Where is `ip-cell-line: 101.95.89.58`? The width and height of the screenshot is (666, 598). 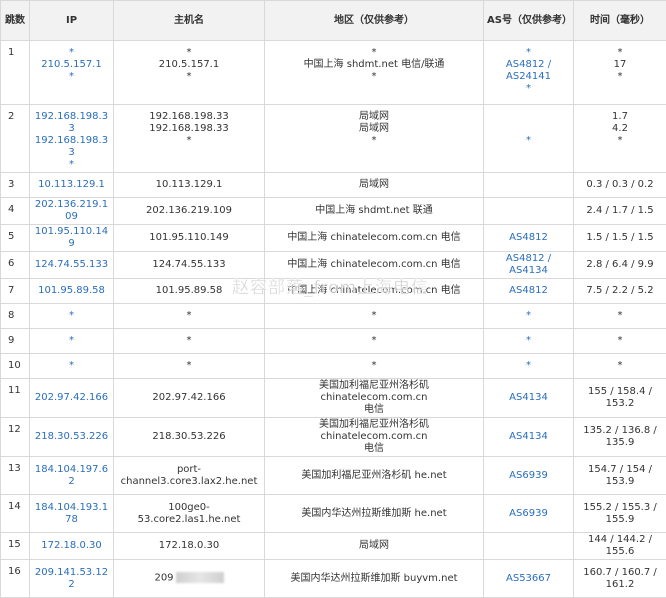
ip-cell-line: 101.95.89.58 is located at coordinates (71, 291).